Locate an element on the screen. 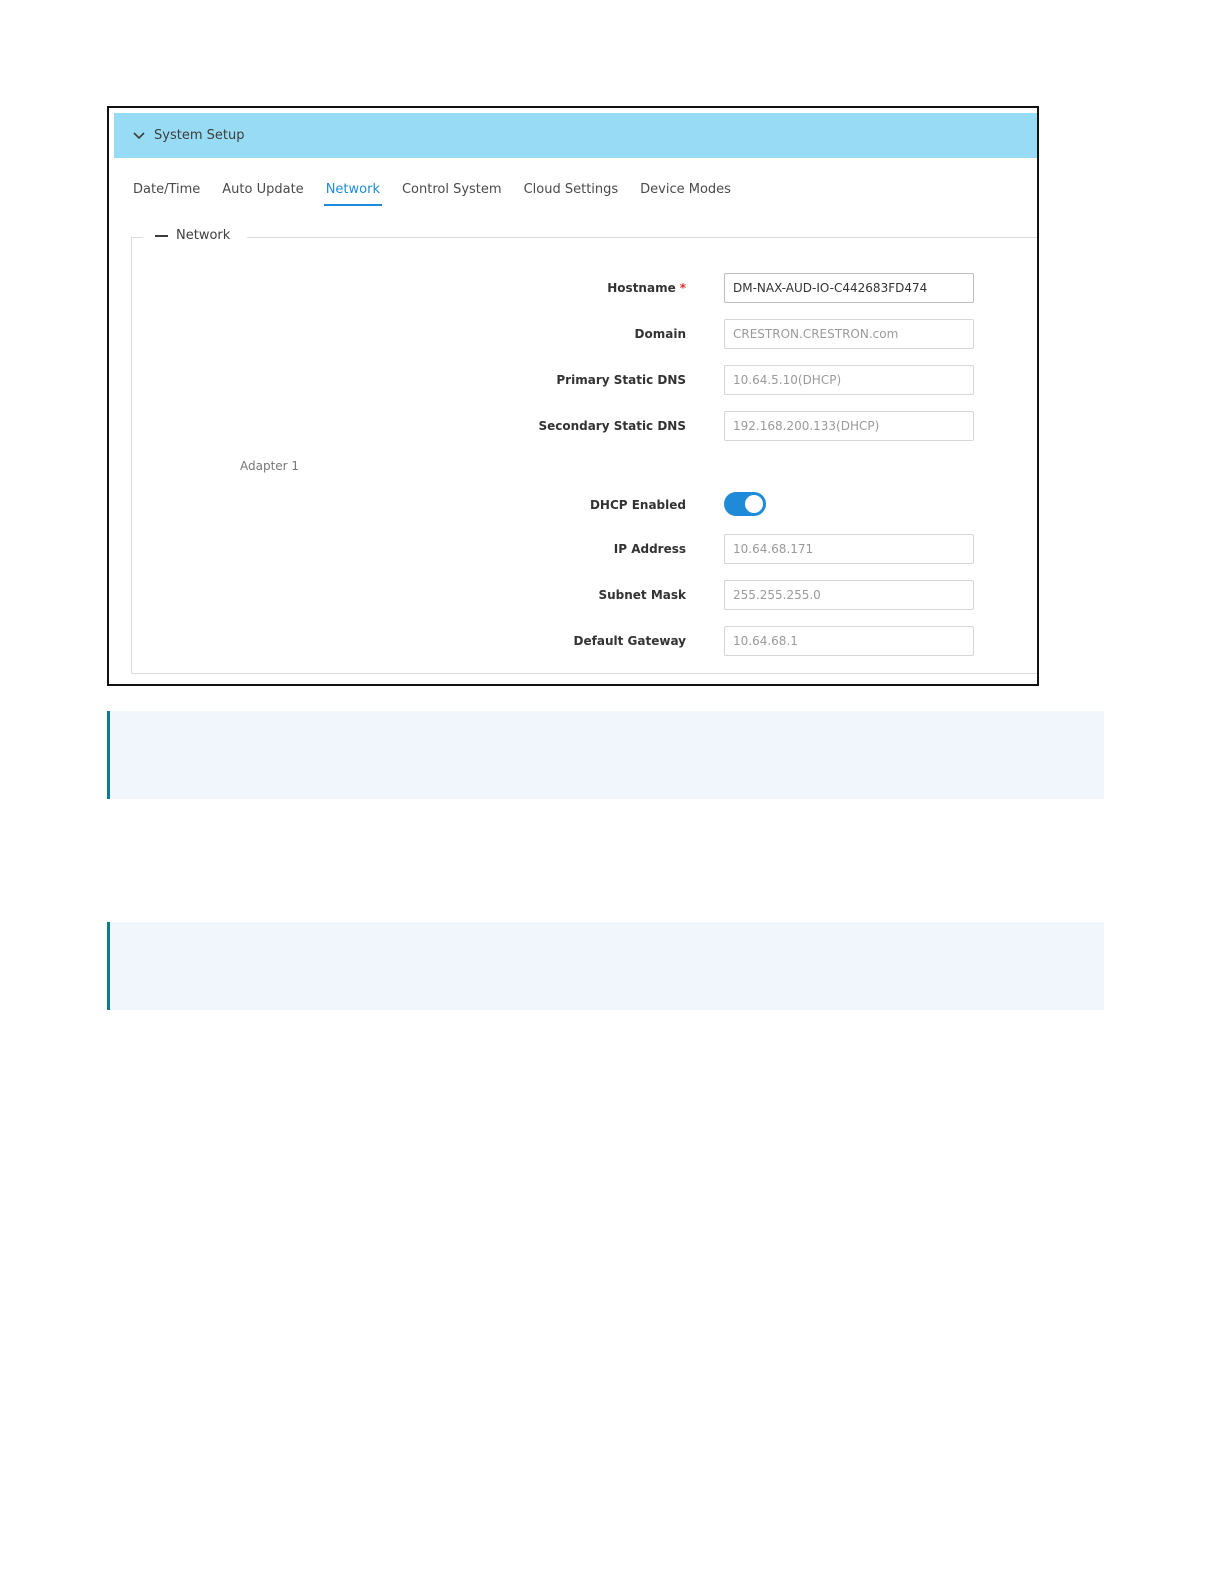  default-gateway-row: Default Gateway 10.64.68.1 is located at coordinates (573, 642).